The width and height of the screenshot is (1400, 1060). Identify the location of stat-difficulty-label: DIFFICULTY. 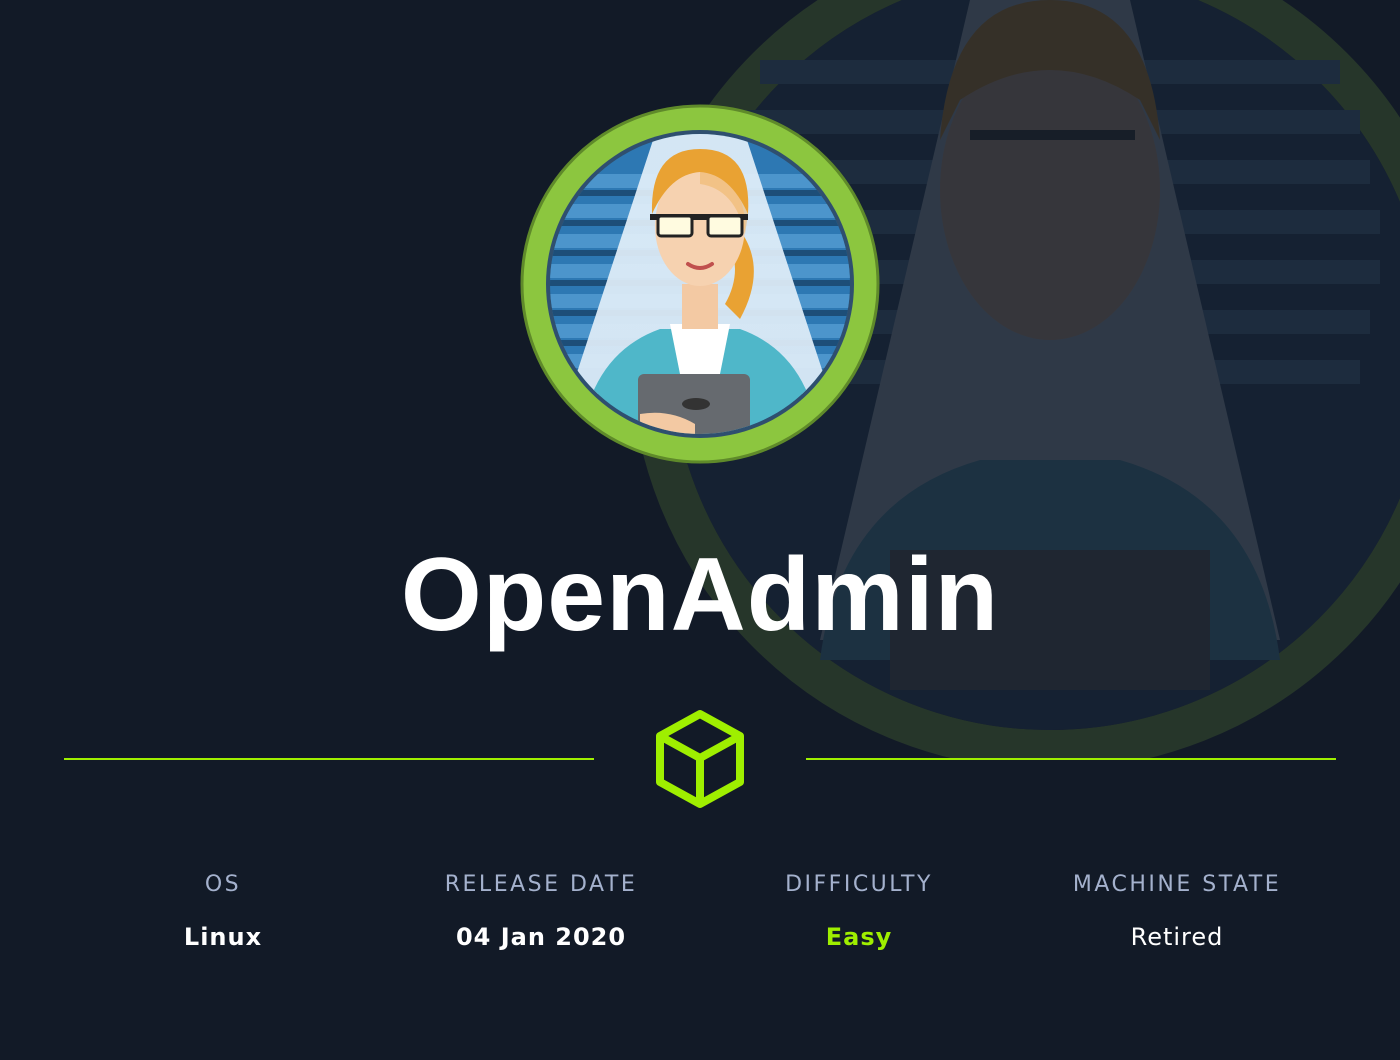
(859, 884).